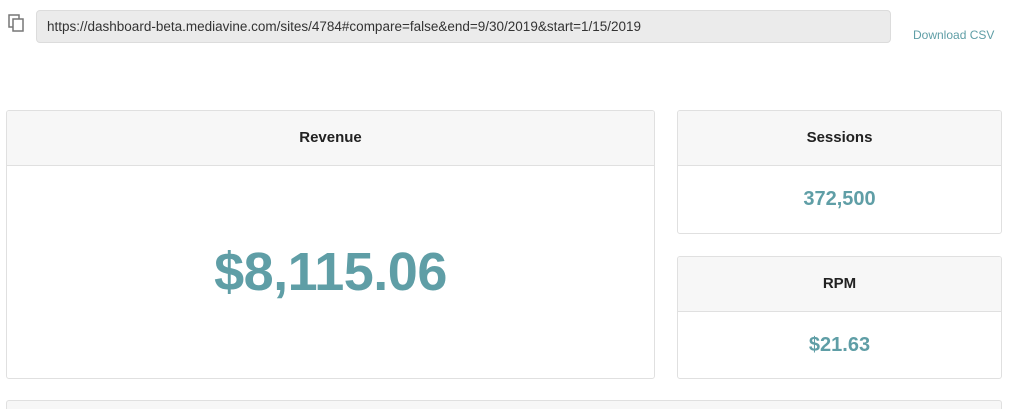 Image resolution: width=1024 pixels, height=409 pixels. What do you see at coordinates (953, 35) in the screenshot?
I see `download-csv-link: Download CSV` at bounding box center [953, 35].